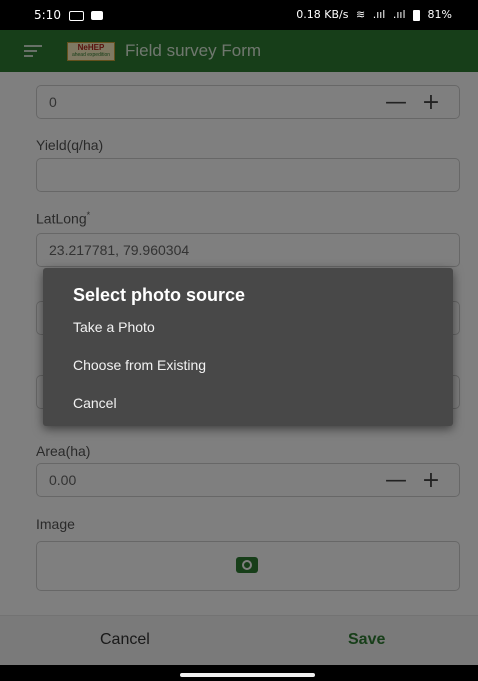 This screenshot has height=681, width=478. Describe the element at coordinates (239, 15) in the screenshot. I see `status-bar: 5:10 0.18 KB/s ≋ .ııl .ııl 81%` at that location.